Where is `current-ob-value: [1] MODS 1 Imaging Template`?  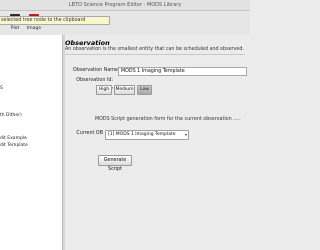 current-ob-value: [1] MODS 1 Imaging Template is located at coordinates (142, 134).